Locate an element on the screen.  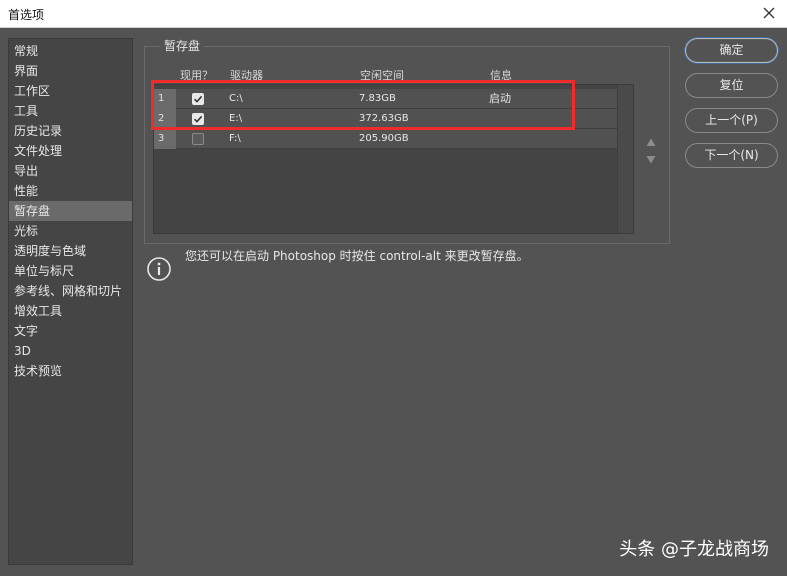
sidebar-item-history: 历史记录 is located at coordinates (70, 131).